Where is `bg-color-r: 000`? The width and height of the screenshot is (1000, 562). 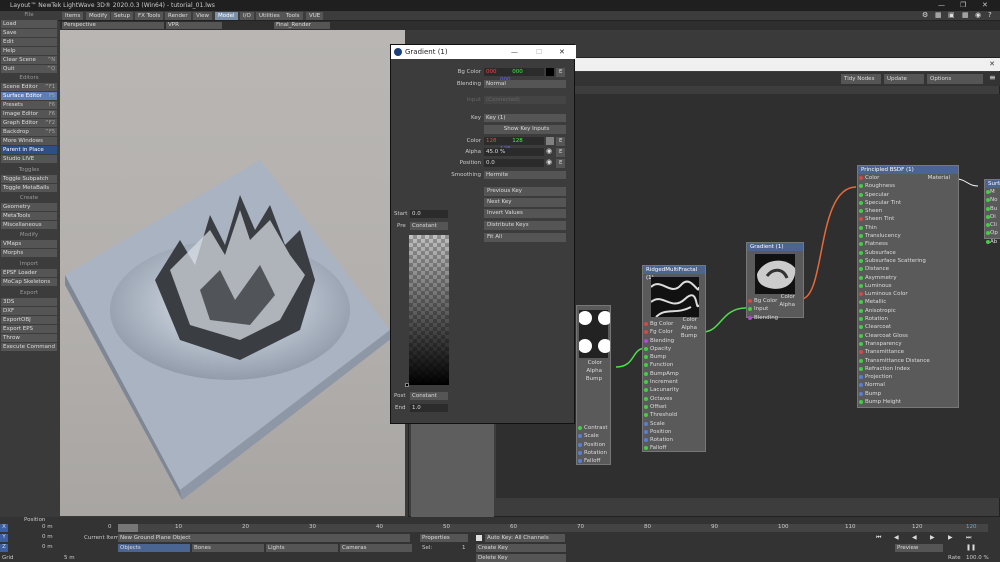
bg-color-r: 000 is located at coordinates (491, 72).